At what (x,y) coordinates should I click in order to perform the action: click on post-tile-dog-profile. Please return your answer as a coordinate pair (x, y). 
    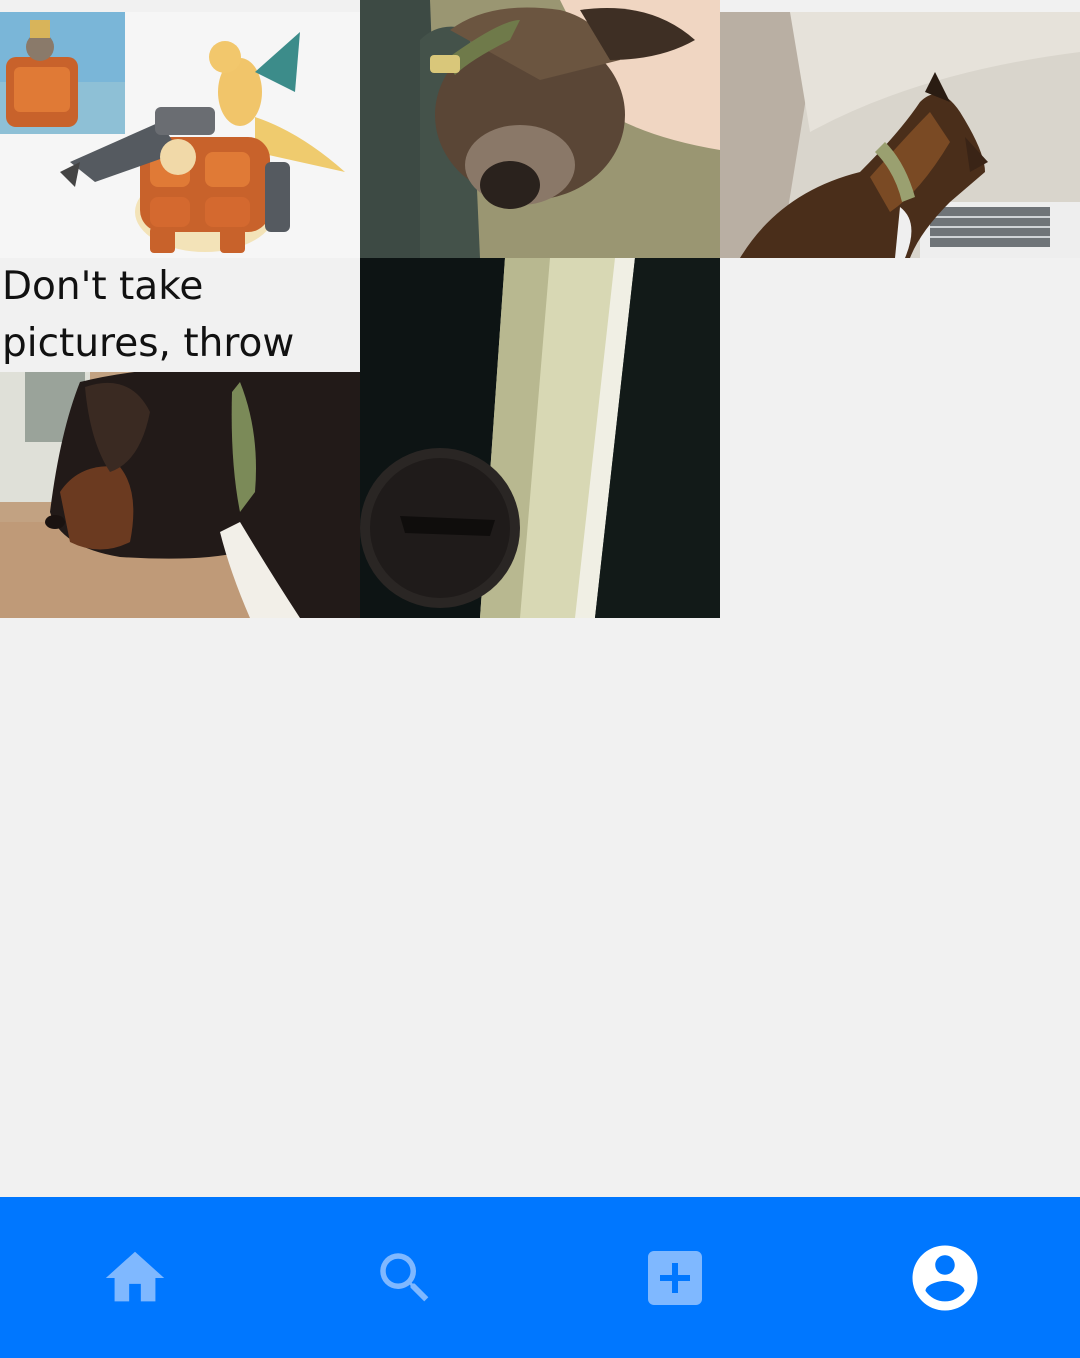
    Looking at the image, I should click on (180, 495).